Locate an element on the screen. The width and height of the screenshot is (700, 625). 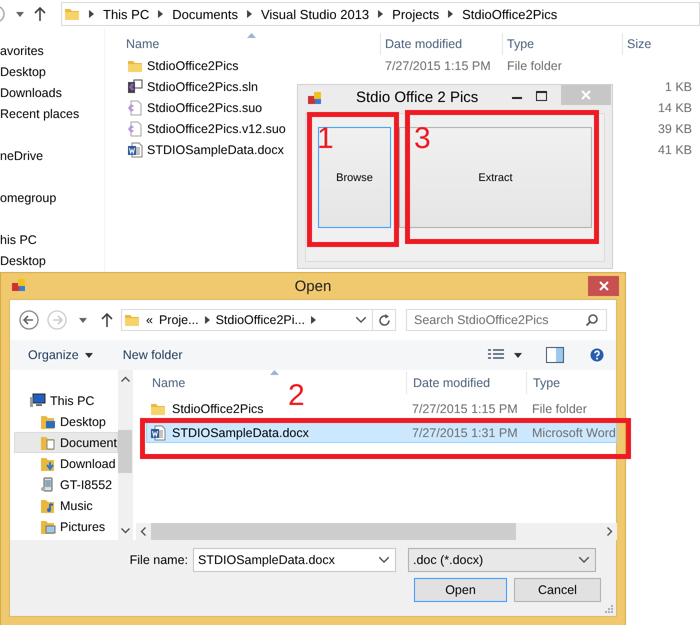
nav-item: his PC is located at coordinates (52, 240).